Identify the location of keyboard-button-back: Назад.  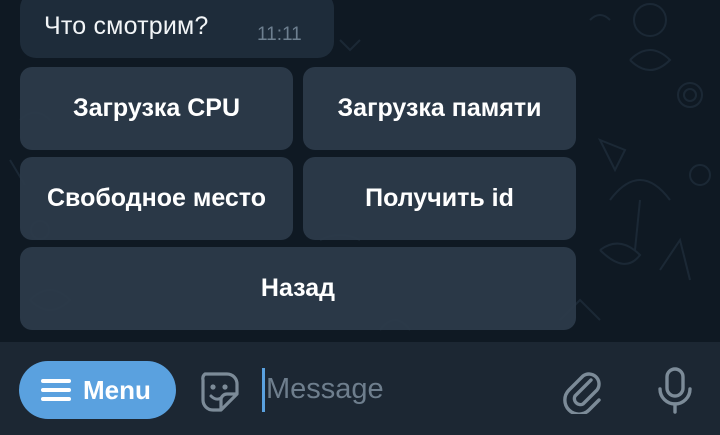
(298, 288).